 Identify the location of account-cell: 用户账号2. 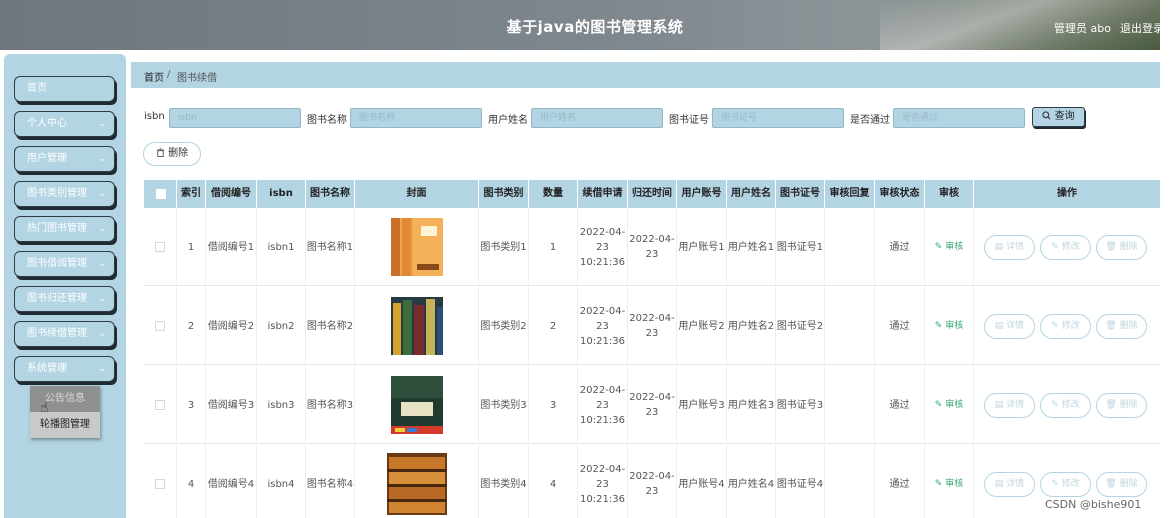
(702, 326).